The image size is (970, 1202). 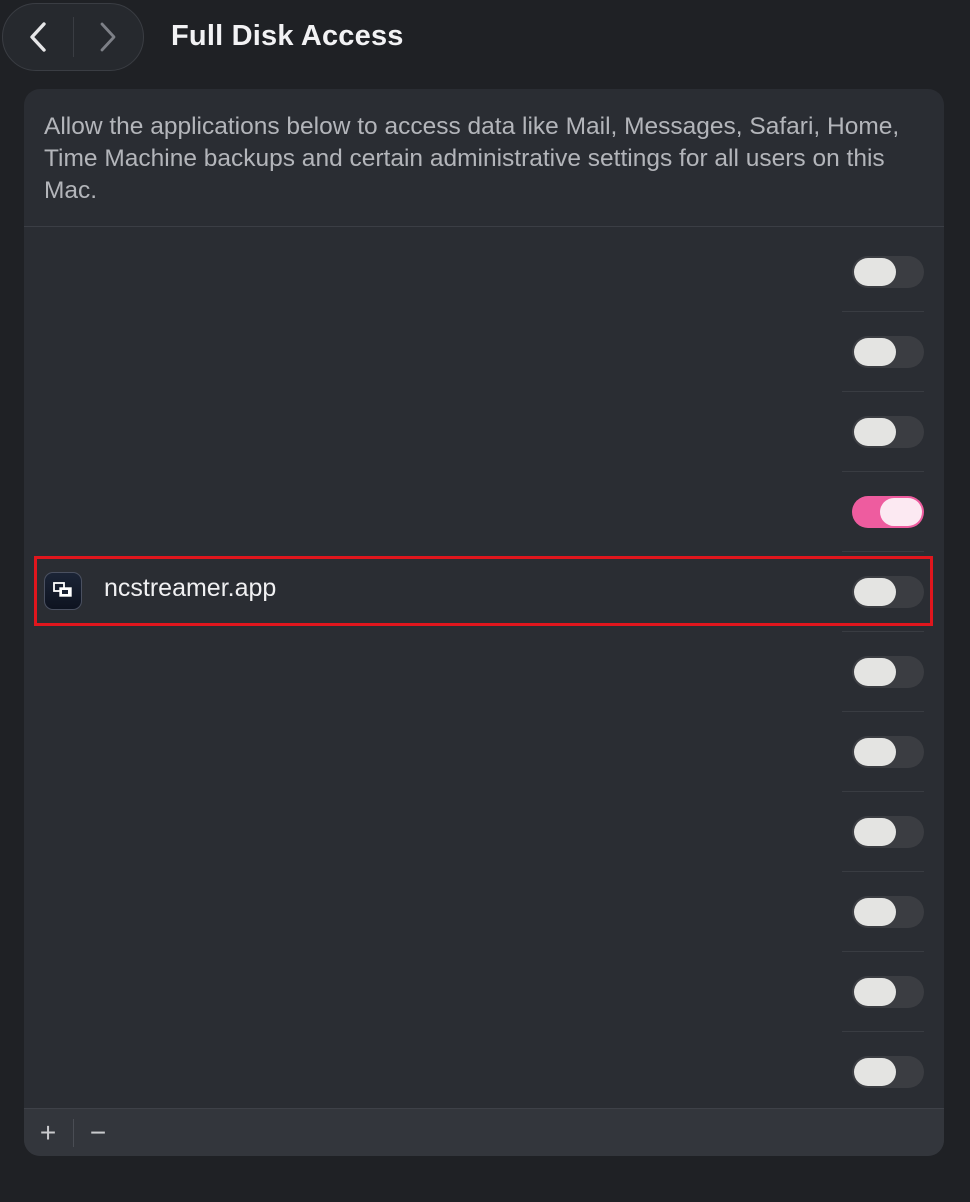 What do you see at coordinates (98, 1132) in the screenshot?
I see `remove-app-button: −` at bounding box center [98, 1132].